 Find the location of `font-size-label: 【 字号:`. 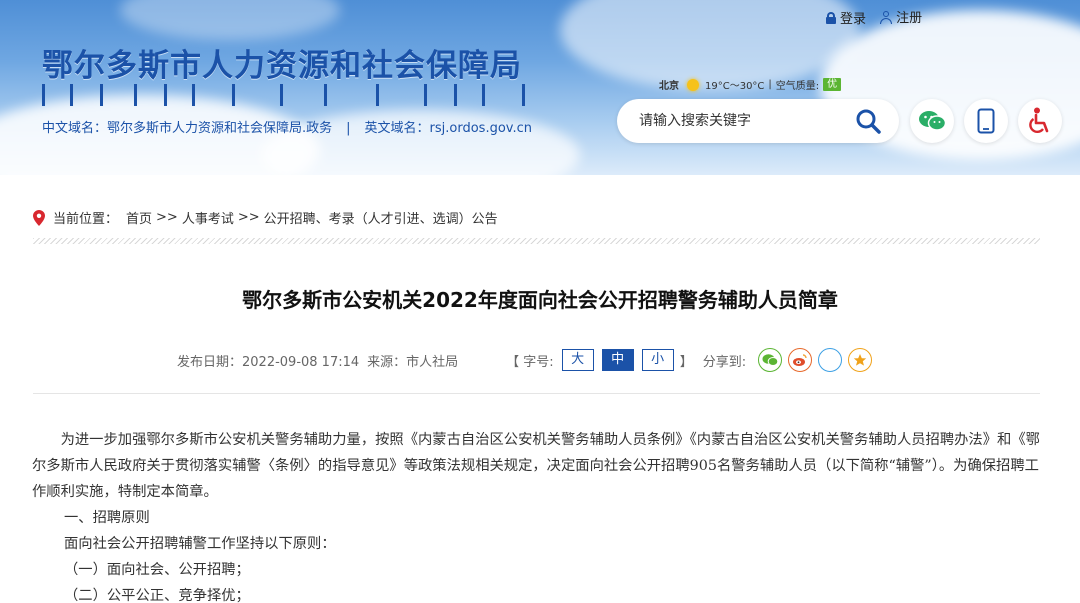

font-size-label: 【 字号: is located at coordinates (530, 362).